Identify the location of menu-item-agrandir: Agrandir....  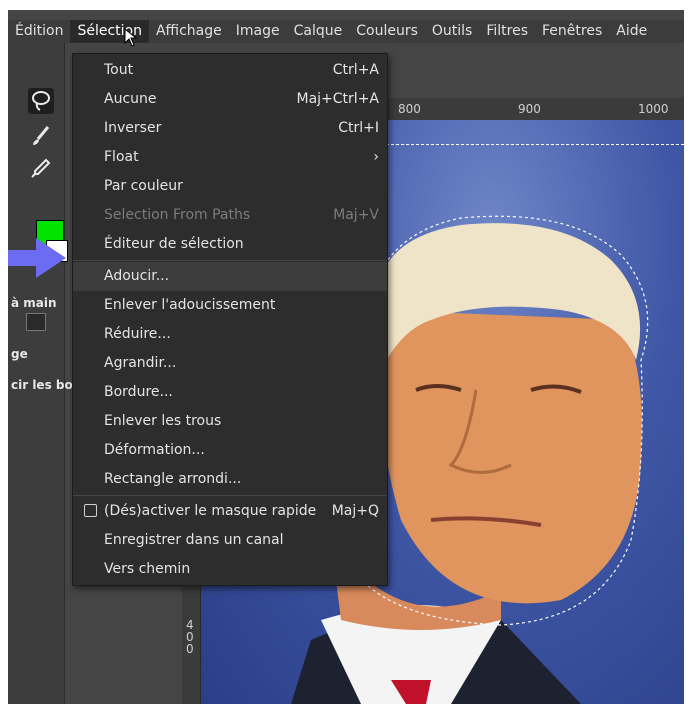
(230, 363).